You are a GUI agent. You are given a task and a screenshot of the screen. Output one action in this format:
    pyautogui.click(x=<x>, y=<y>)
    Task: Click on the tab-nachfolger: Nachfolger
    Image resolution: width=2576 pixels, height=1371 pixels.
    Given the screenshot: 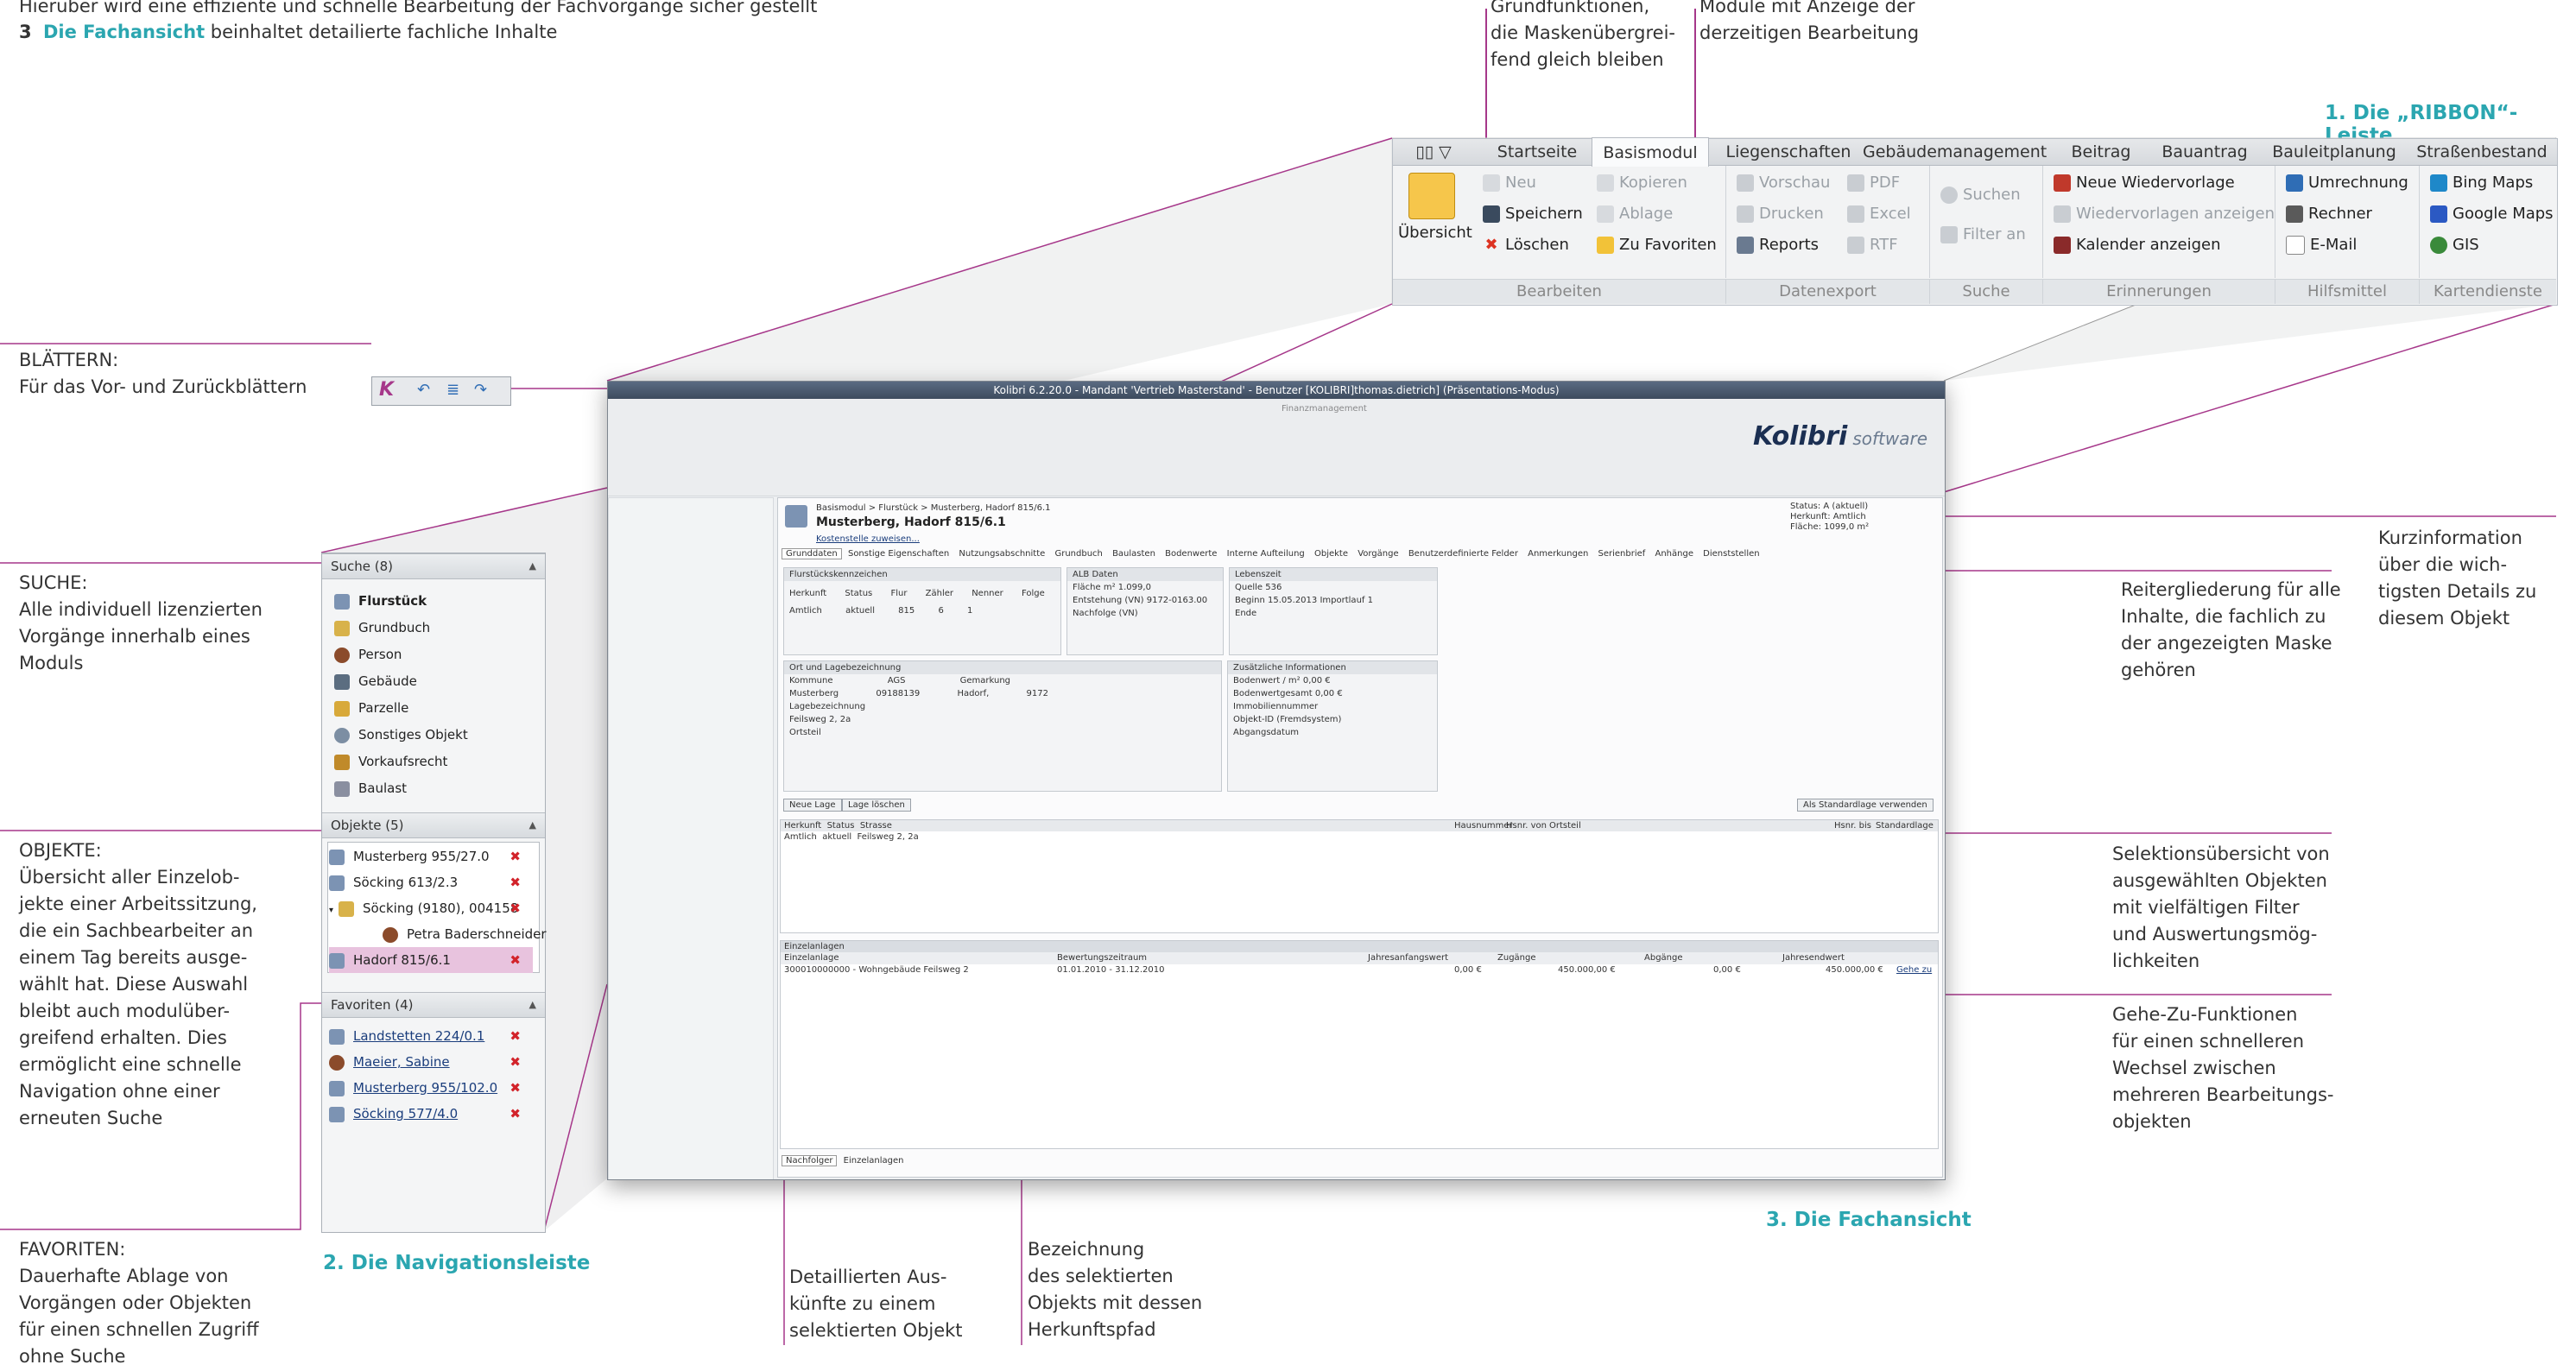 What is the action you would take?
    pyautogui.click(x=810, y=1160)
    